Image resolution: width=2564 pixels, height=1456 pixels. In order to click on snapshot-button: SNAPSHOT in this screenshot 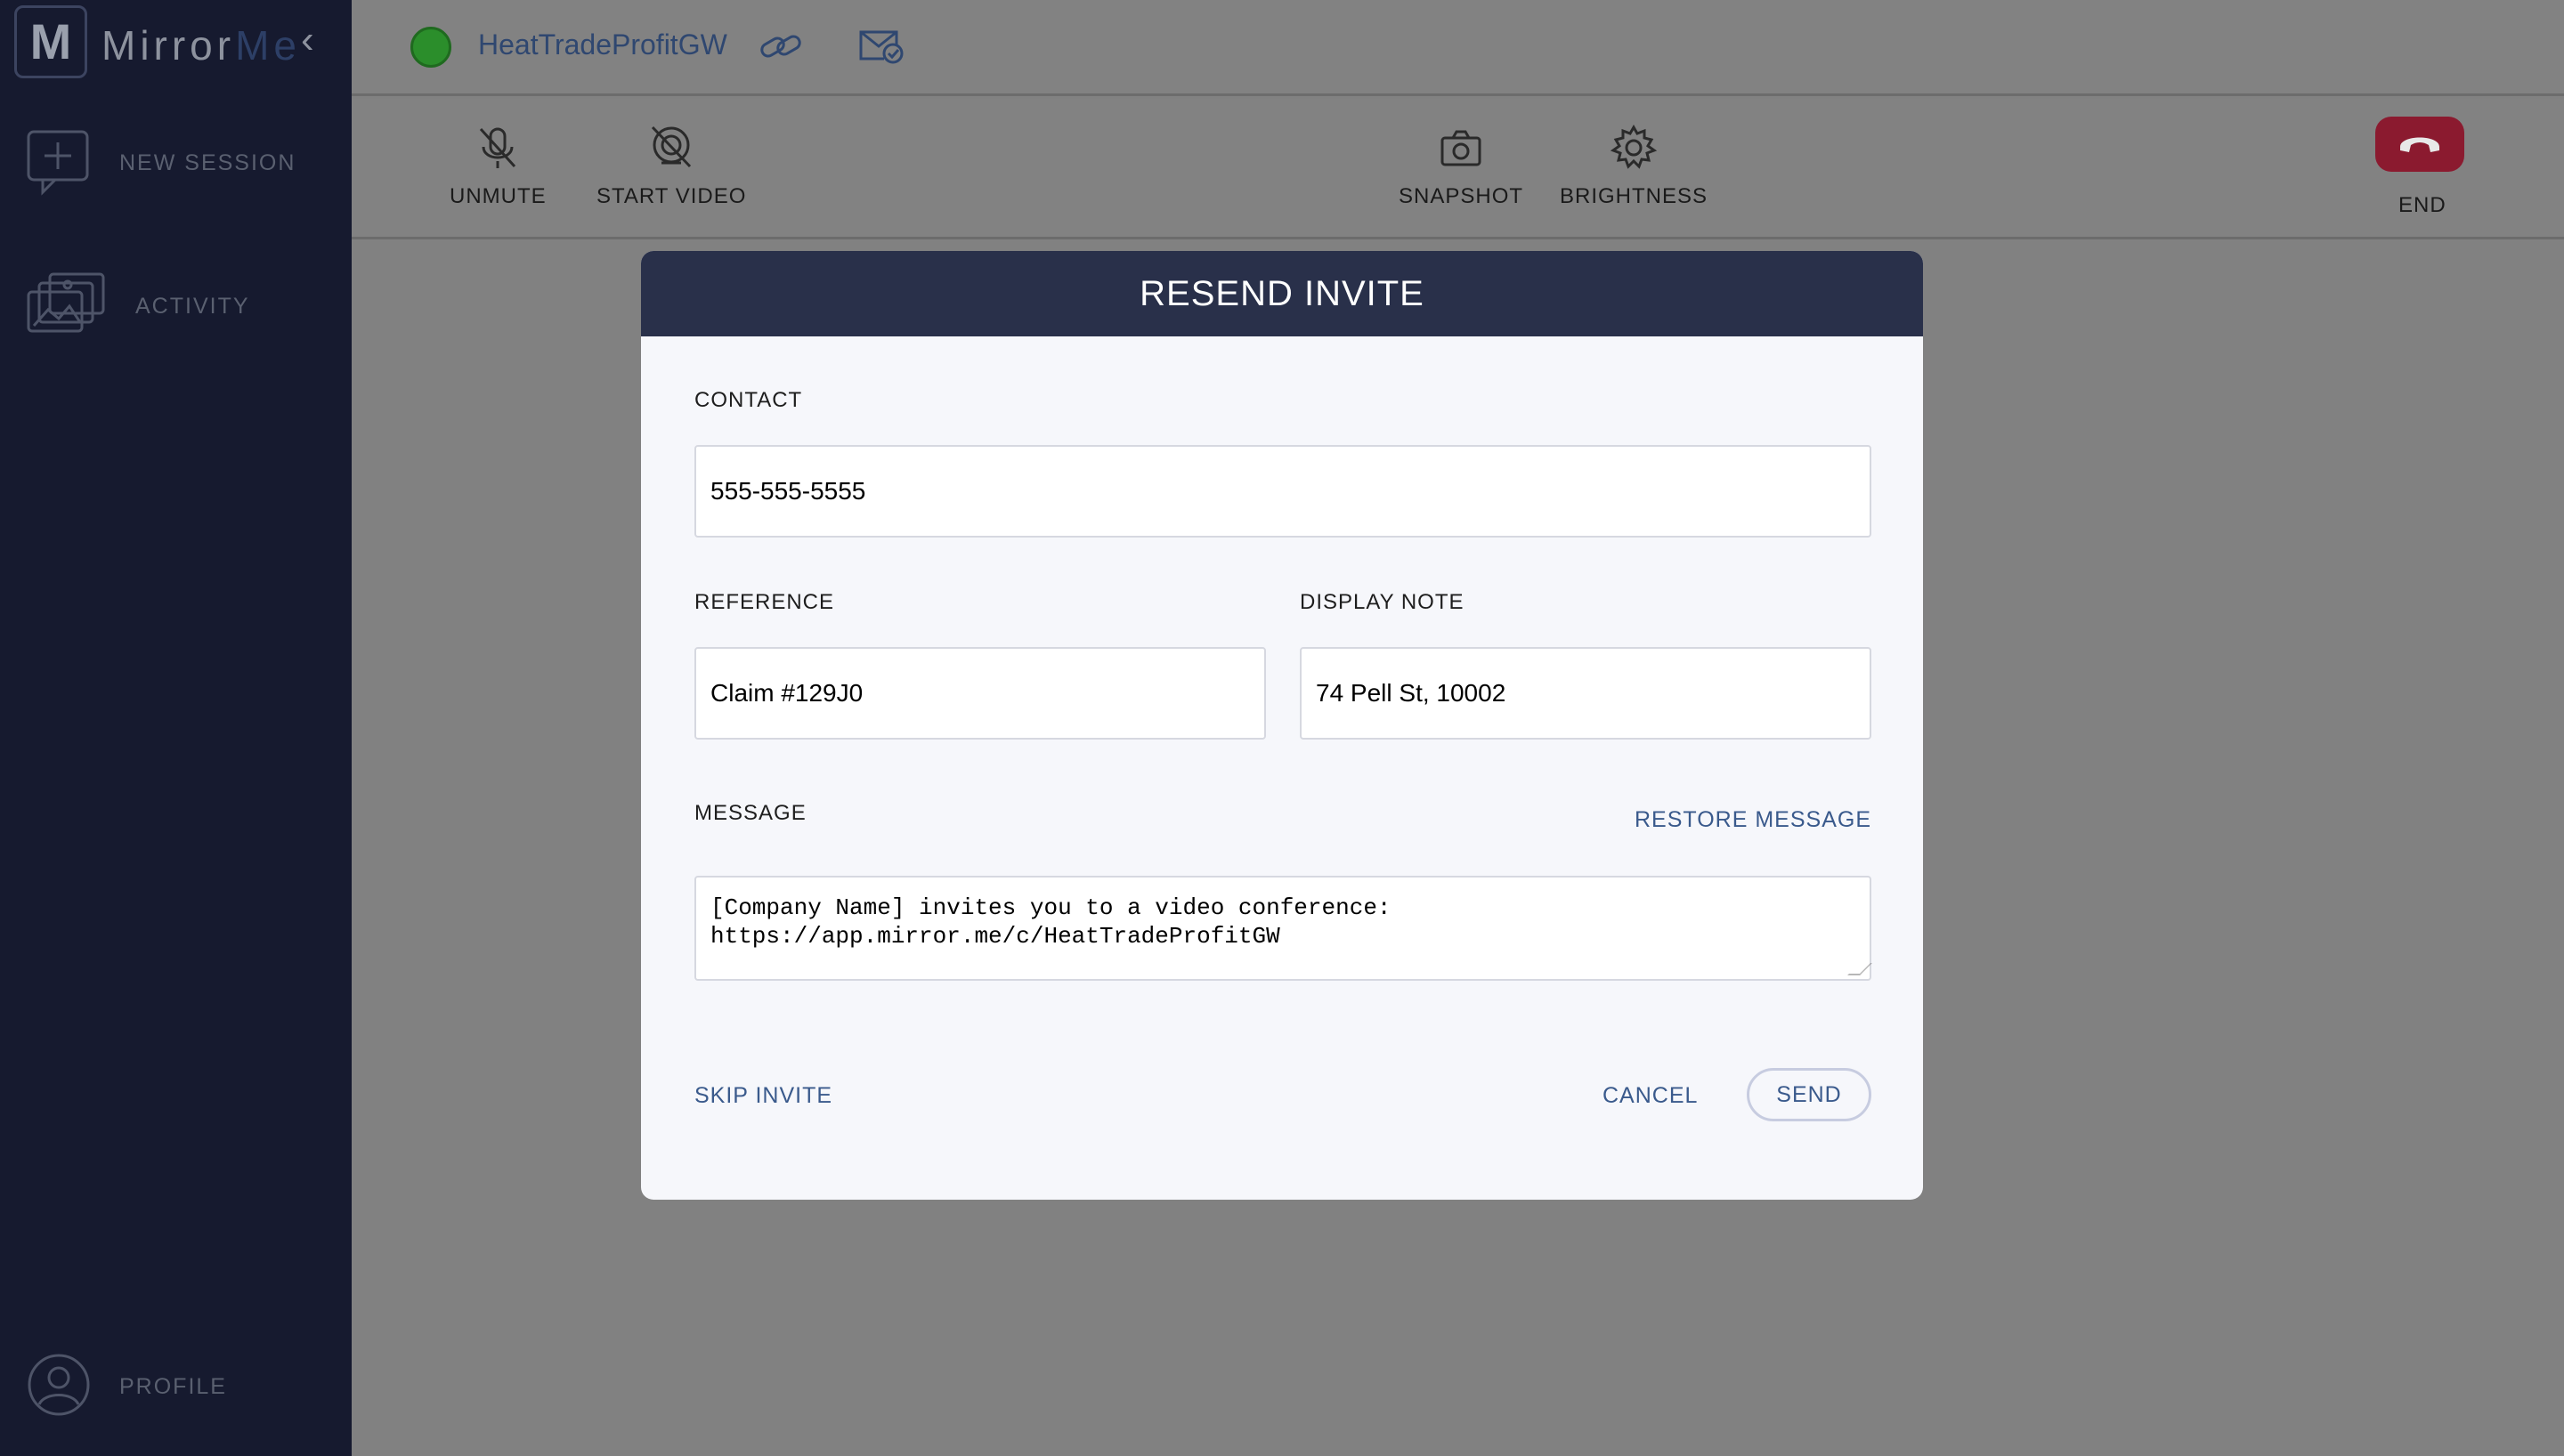, I will do `click(1461, 166)`.